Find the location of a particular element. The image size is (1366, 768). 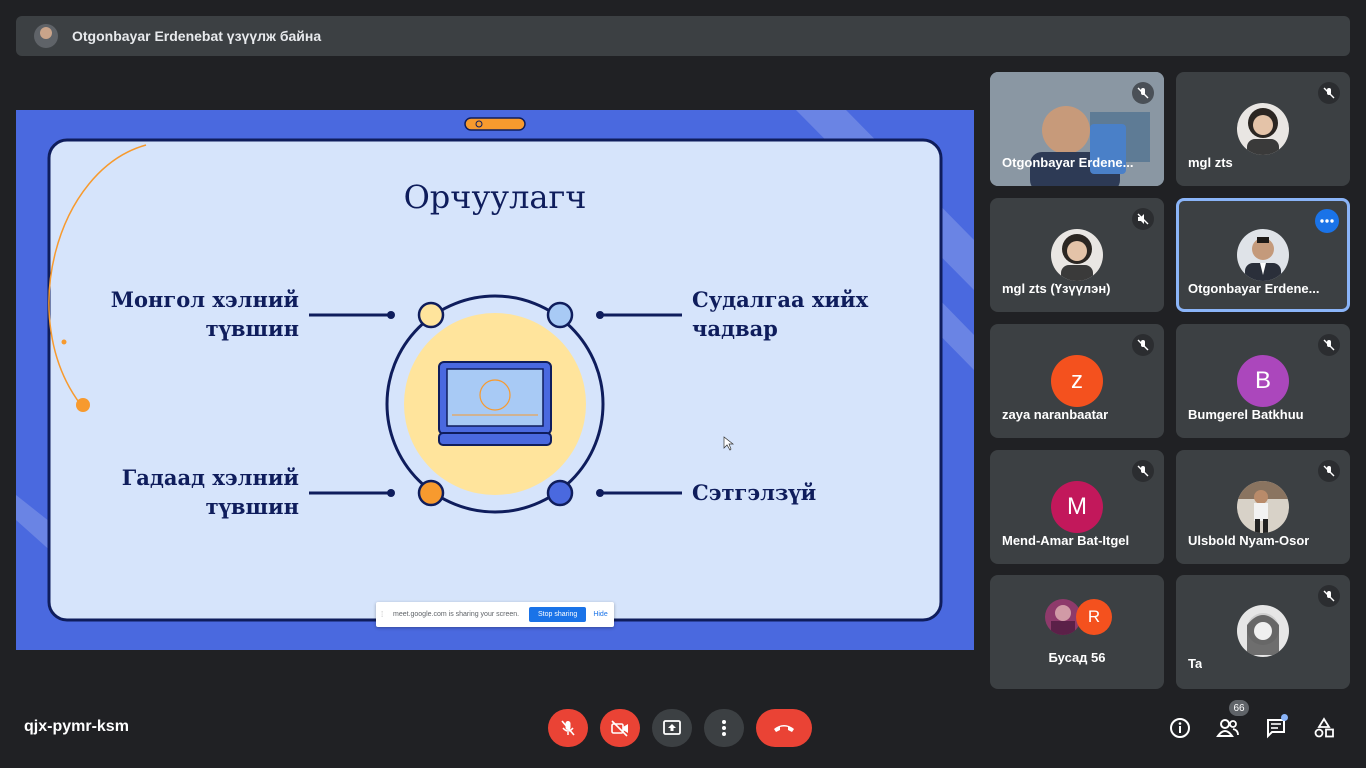

participant-name: Ulsbold Nyam-Osor is located at coordinates (1249, 540).